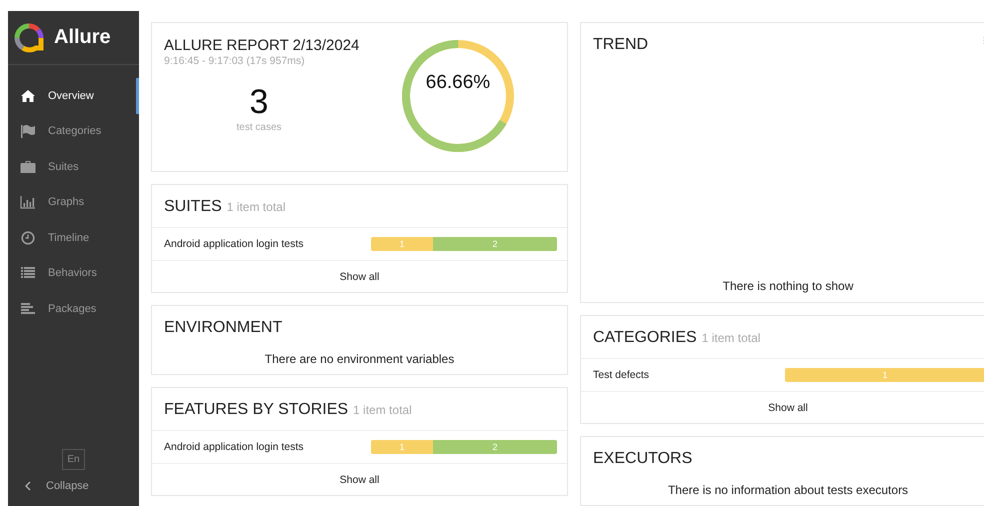 Image resolution: width=984 pixels, height=506 pixels. Describe the element at coordinates (782, 375) in the screenshot. I see `table-row: Test defects 1` at that location.